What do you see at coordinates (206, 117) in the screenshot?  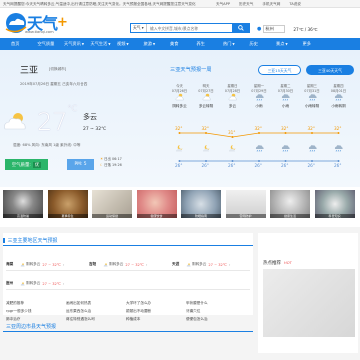 I see `forecast-day: 明天 07月27日 多云转阴` at bounding box center [206, 117].